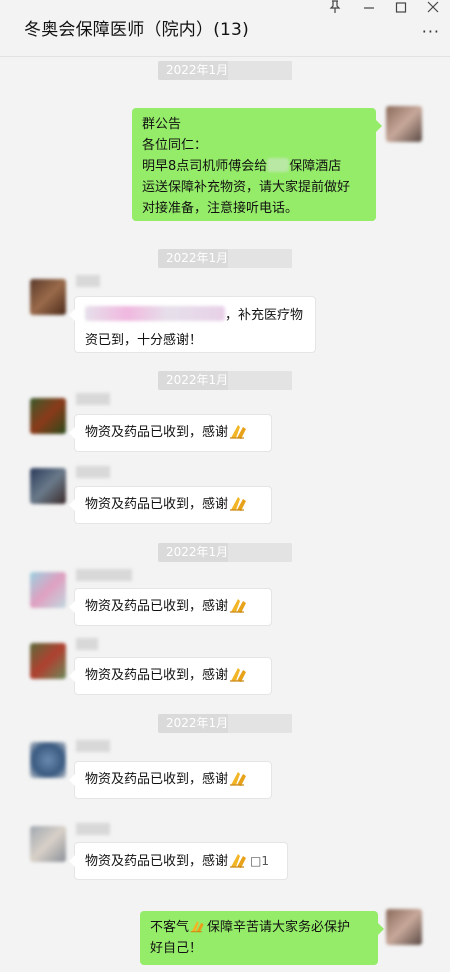 Image resolution: width=450 pixels, height=972 pixels. I want to click on announcement-line: 运送保障补充物资，请大家提前做好, so click(246, 187).